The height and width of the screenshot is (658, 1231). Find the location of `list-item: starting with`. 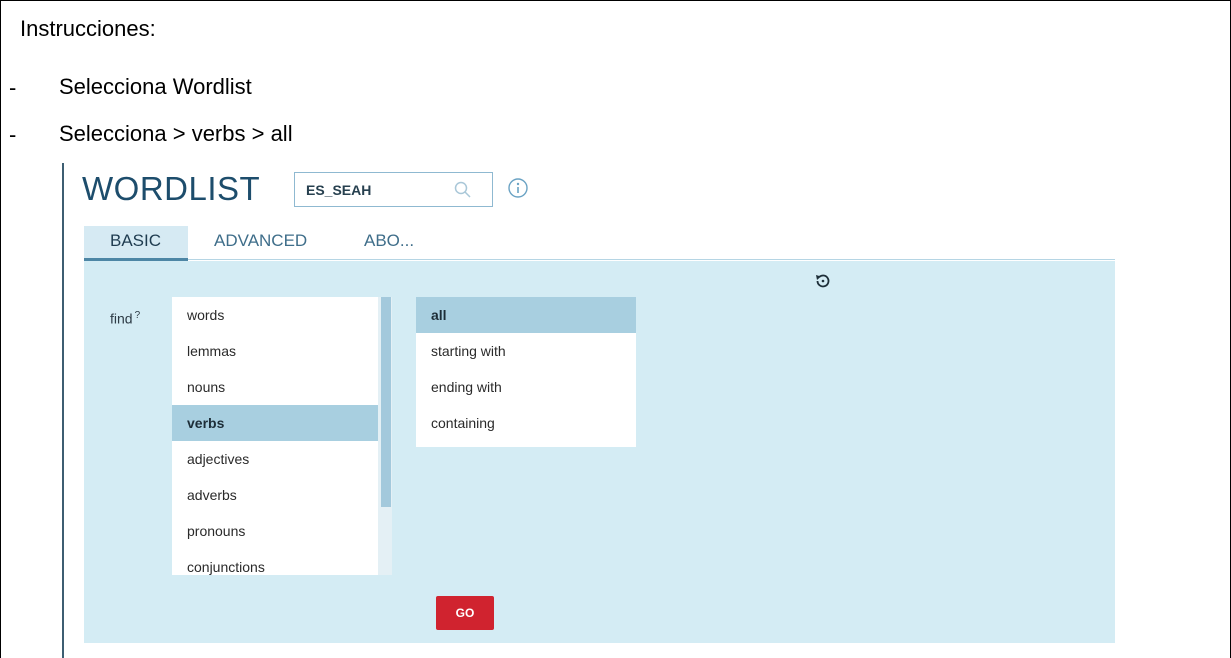

list-item: starting with is located at coordinates (526, 351).